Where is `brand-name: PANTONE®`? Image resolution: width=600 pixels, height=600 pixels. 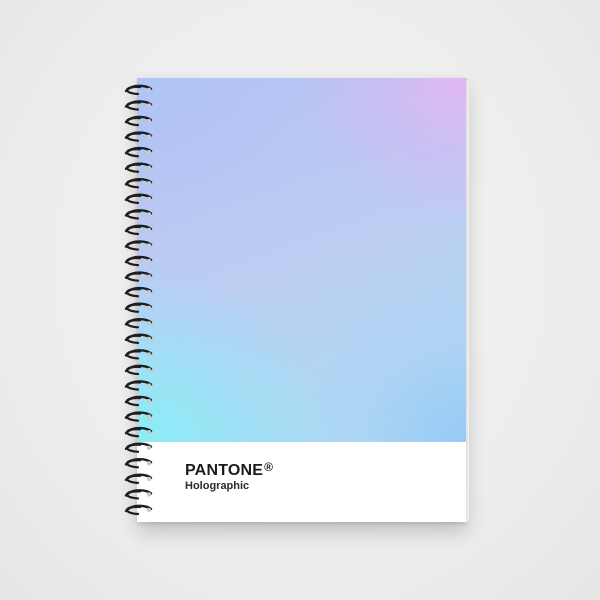
brand-name: PANTONE® is located at coordinates (229, 470).